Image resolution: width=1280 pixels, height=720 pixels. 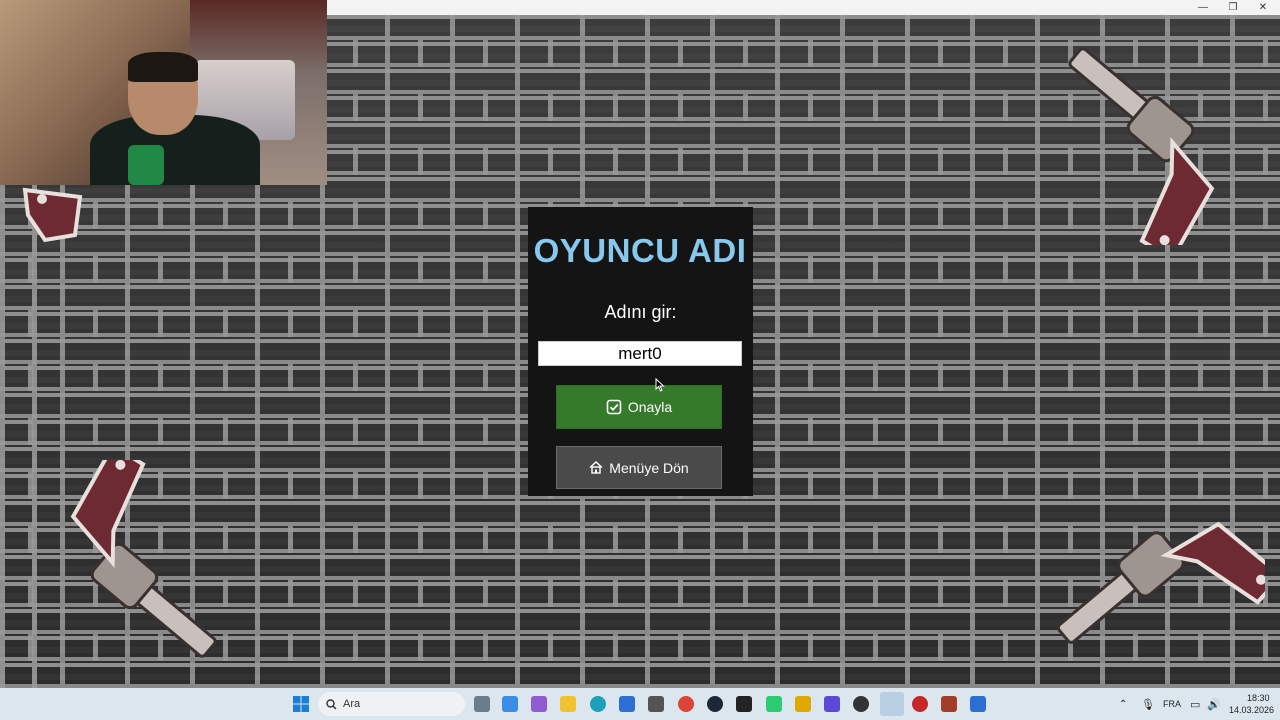 I want to click on revolver-bottom-left-icon, so click(x=143, y=559).